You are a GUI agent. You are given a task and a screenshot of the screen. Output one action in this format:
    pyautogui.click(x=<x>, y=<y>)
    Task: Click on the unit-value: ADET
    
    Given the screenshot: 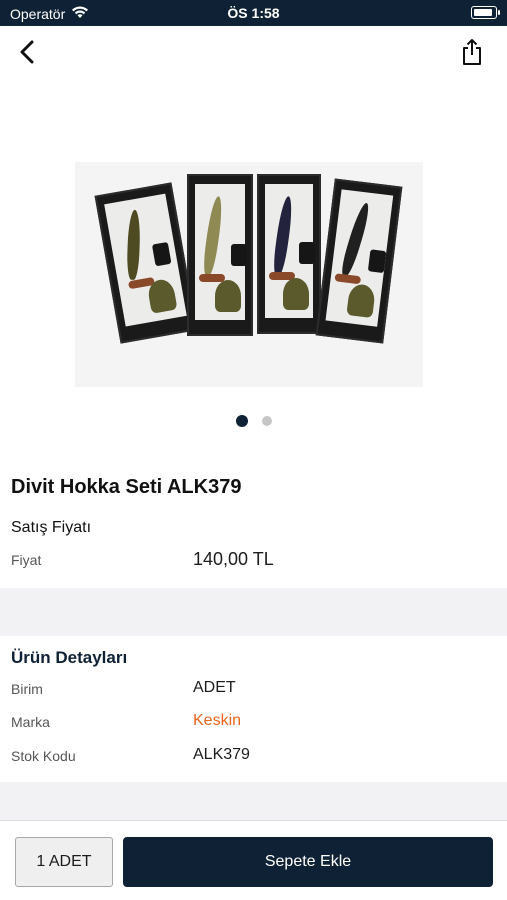 What is the action you would take?
    pyautogui.click(x=214, y=687)
    